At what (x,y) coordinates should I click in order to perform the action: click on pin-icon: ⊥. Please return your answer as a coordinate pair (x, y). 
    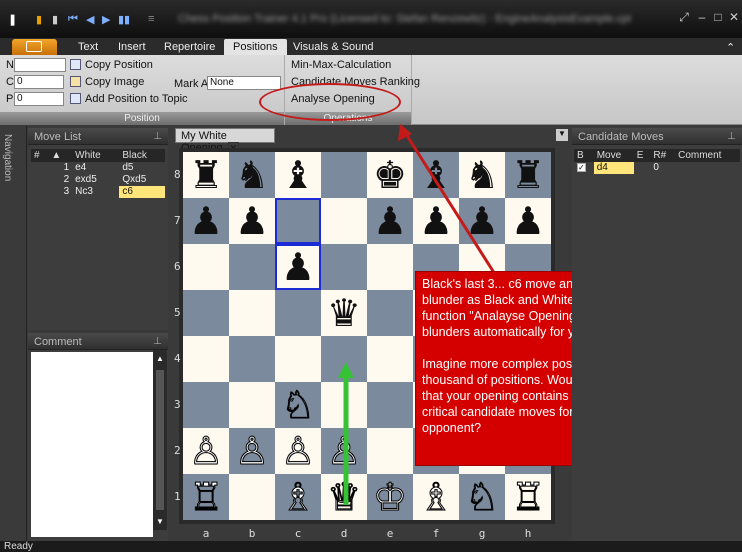
    Looking at the image, I should click on (731, 136).